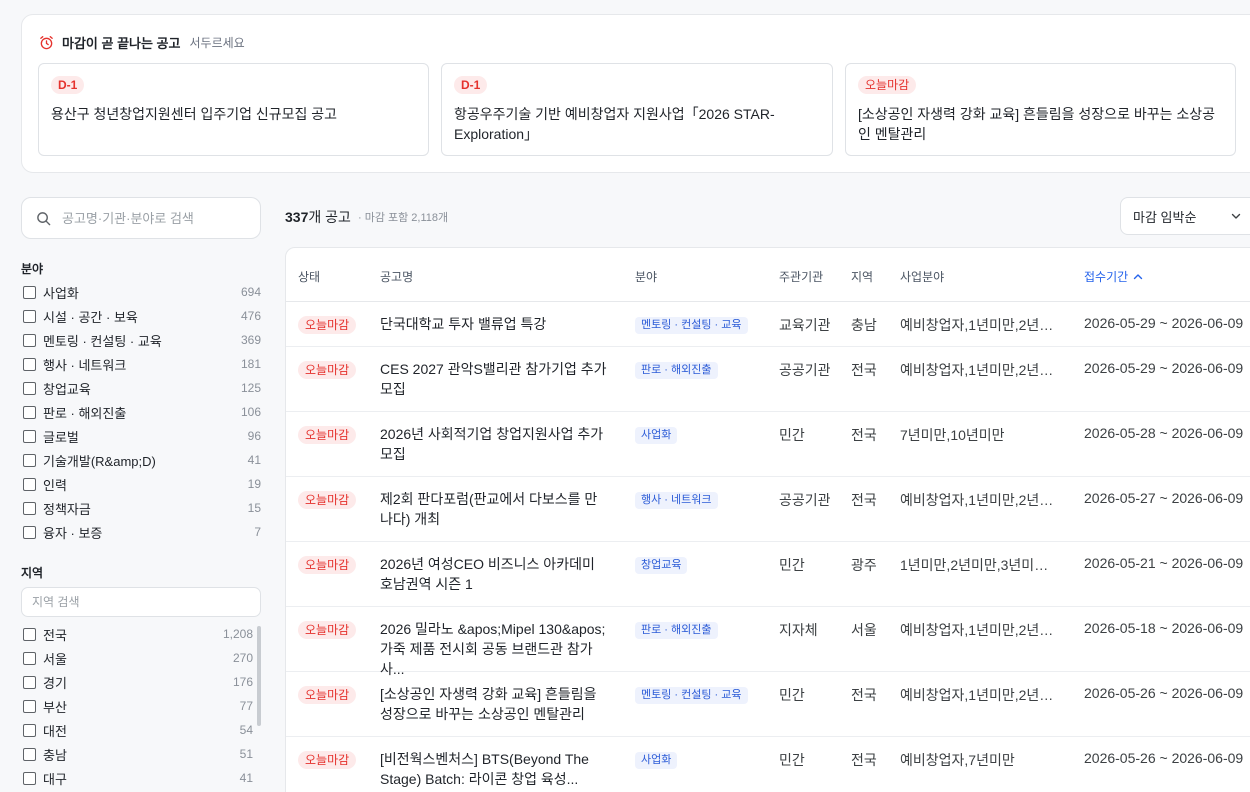  I want to click on region-option-label: 대구, so click(55, 779).